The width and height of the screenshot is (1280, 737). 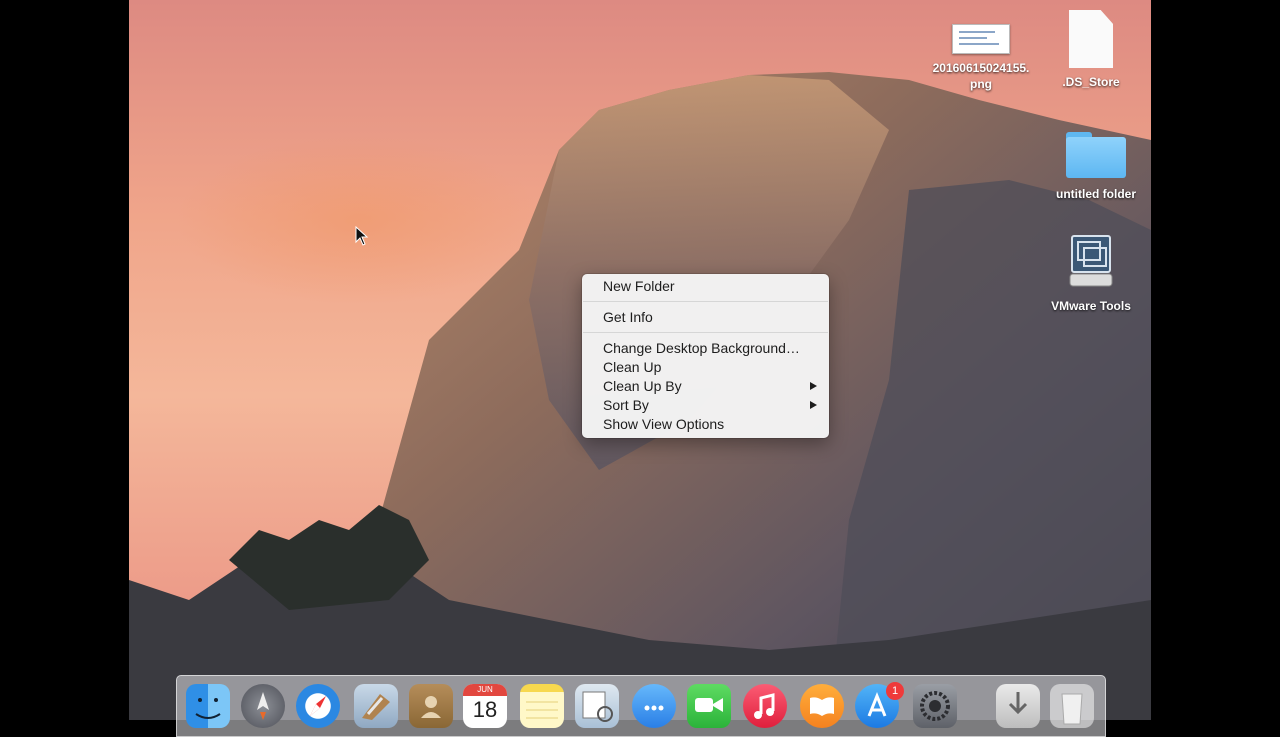 I want to click on menu-item-new-folder: New Folder, so click(x=705, y=286).